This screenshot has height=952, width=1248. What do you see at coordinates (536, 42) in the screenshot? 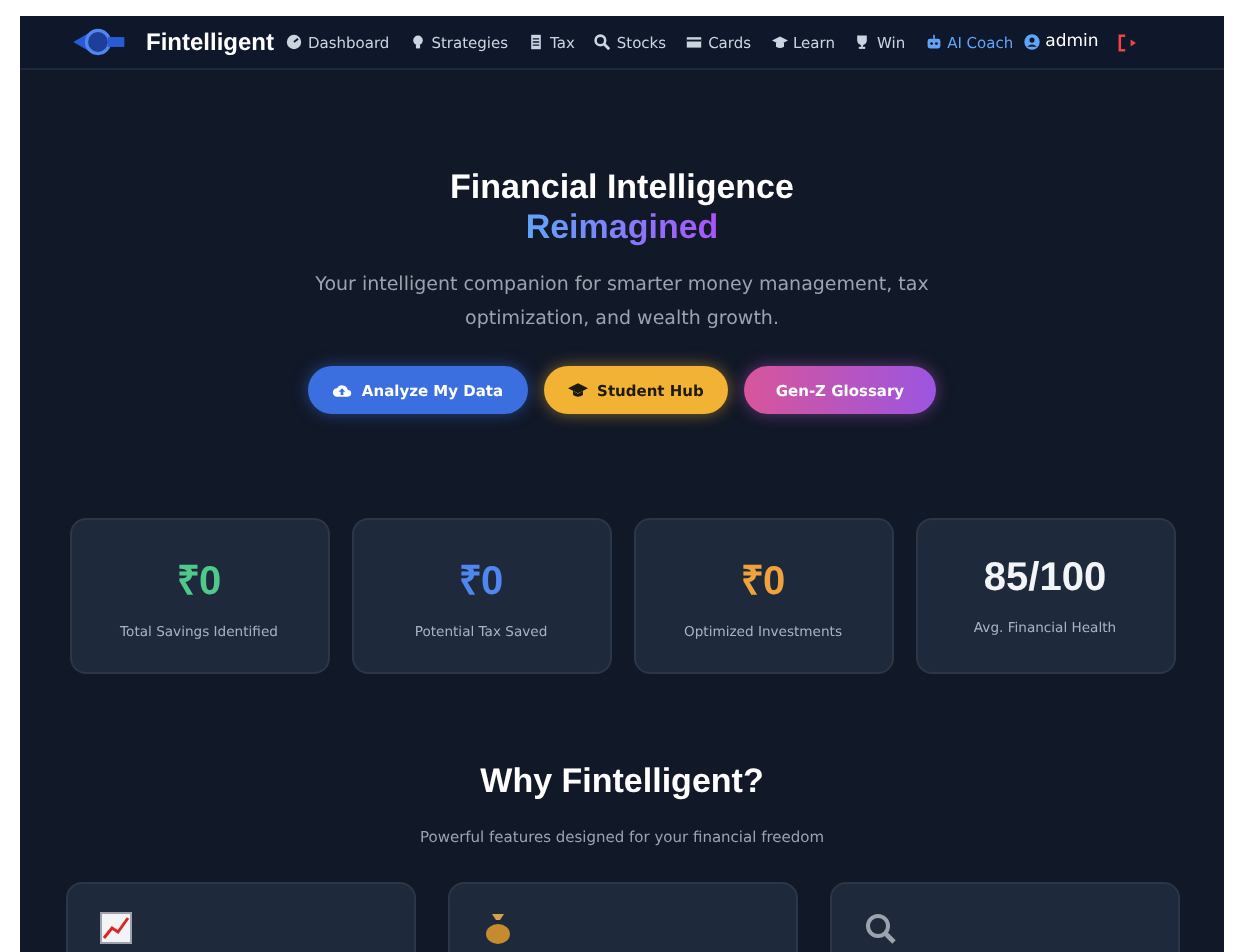
I see `doc-icon` at bounding box center [536, 42].